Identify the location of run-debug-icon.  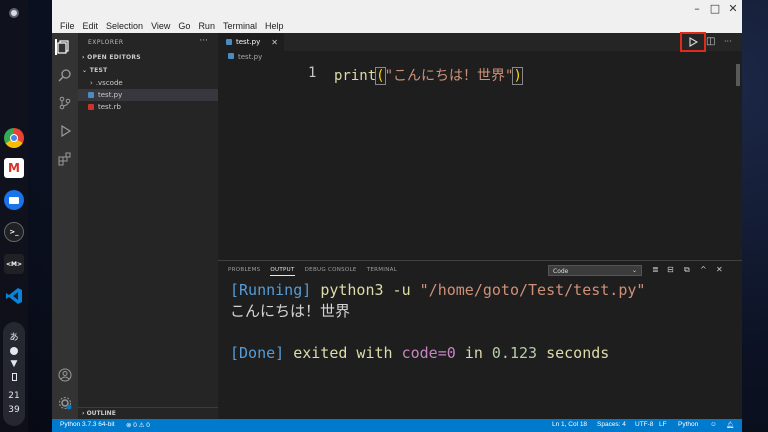
(65, 131).